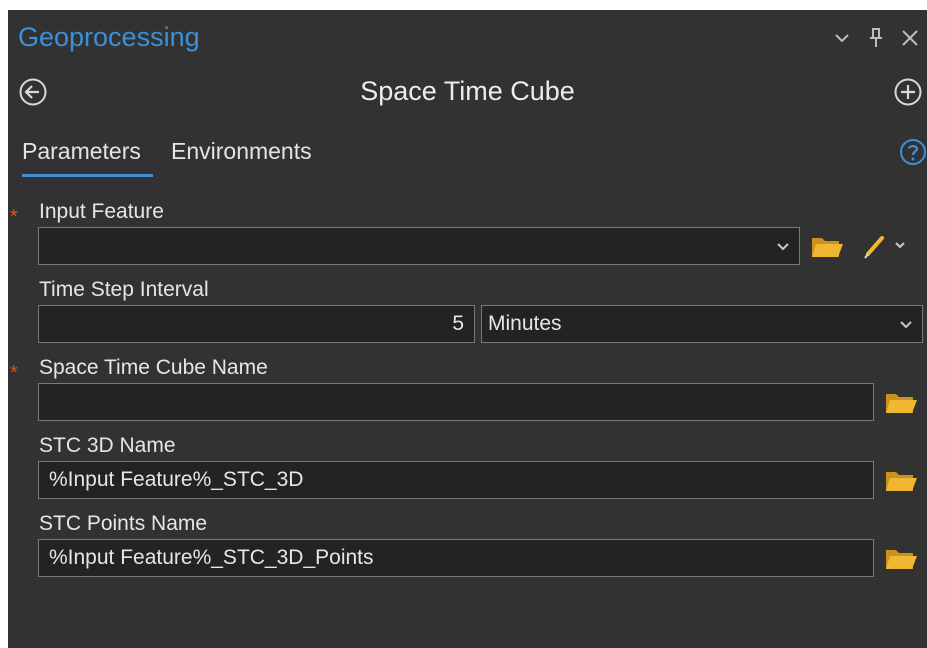 Image resolution: width=927 pixels, height=648 pixels. I want to click on close-icon, so click(910, 38).